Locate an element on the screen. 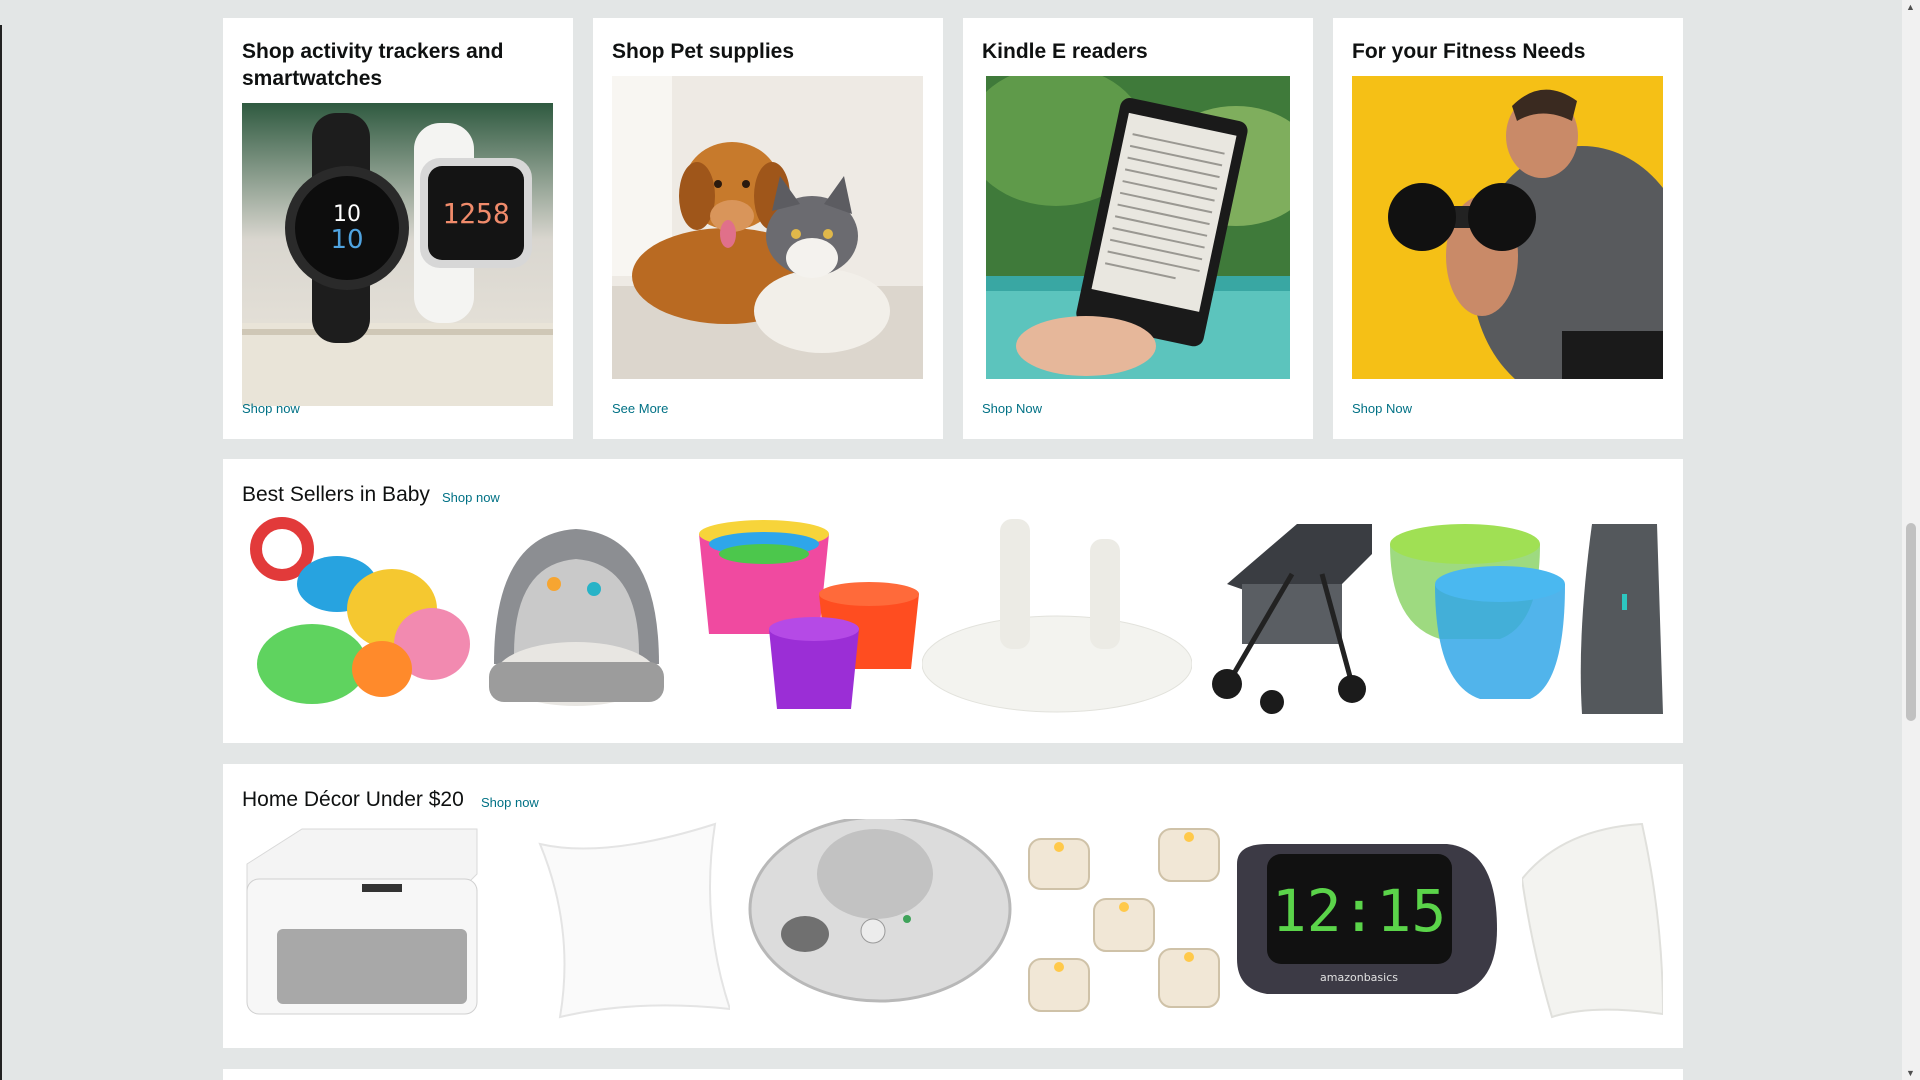 This screenshot has width=1920, height=1080. card-fitness: For your Fitness Needs Shop Now is located at coordinates (1508, 228).